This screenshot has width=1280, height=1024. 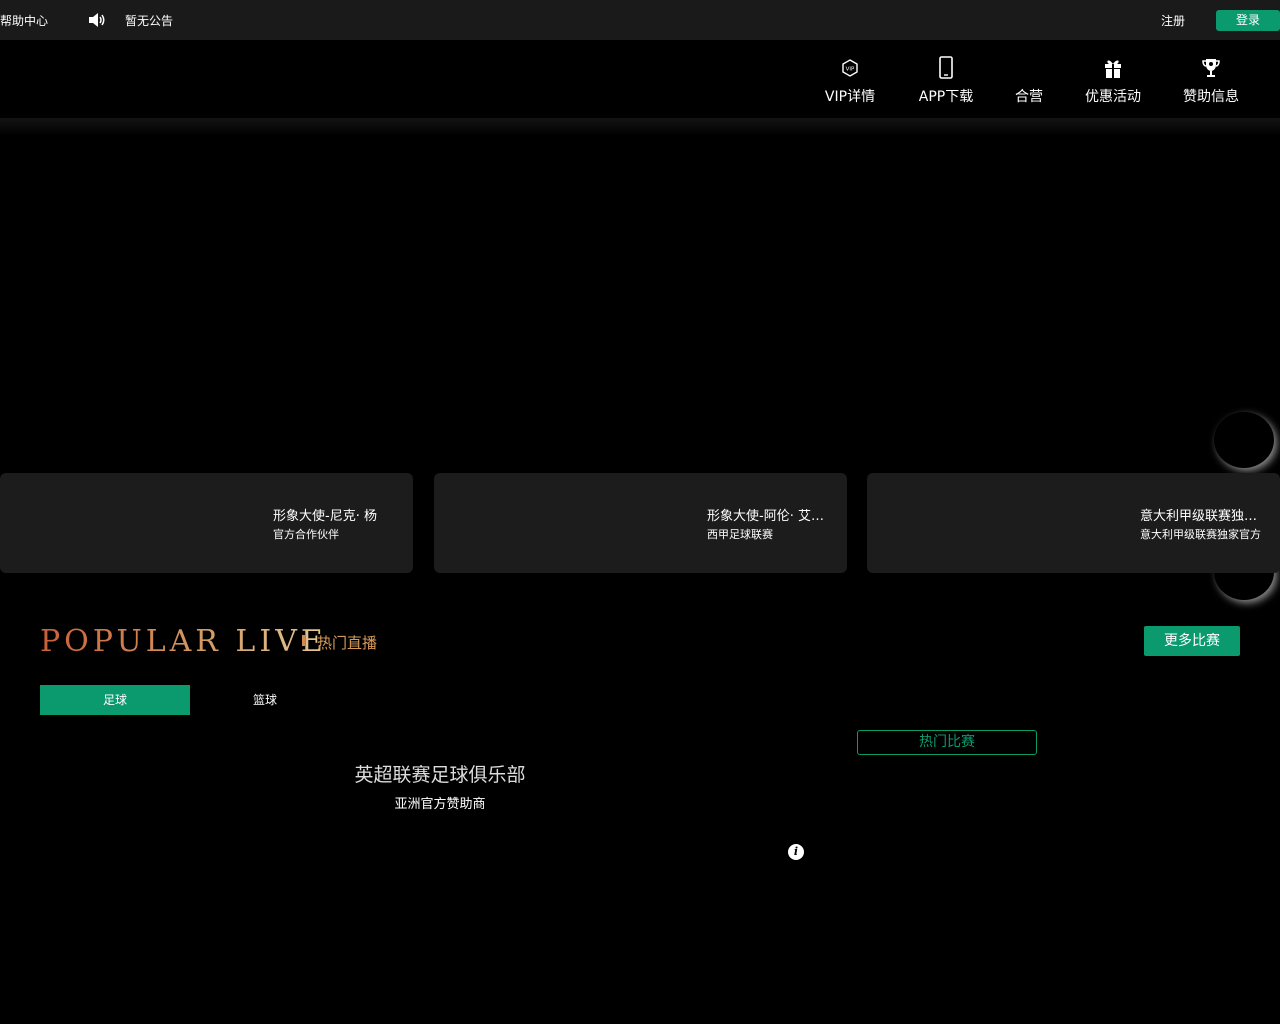 What do you see at coordinates (1211, 97) in the screenshot?
I see `nav-label: 赞助信息` at bounding box center [1211, 97].